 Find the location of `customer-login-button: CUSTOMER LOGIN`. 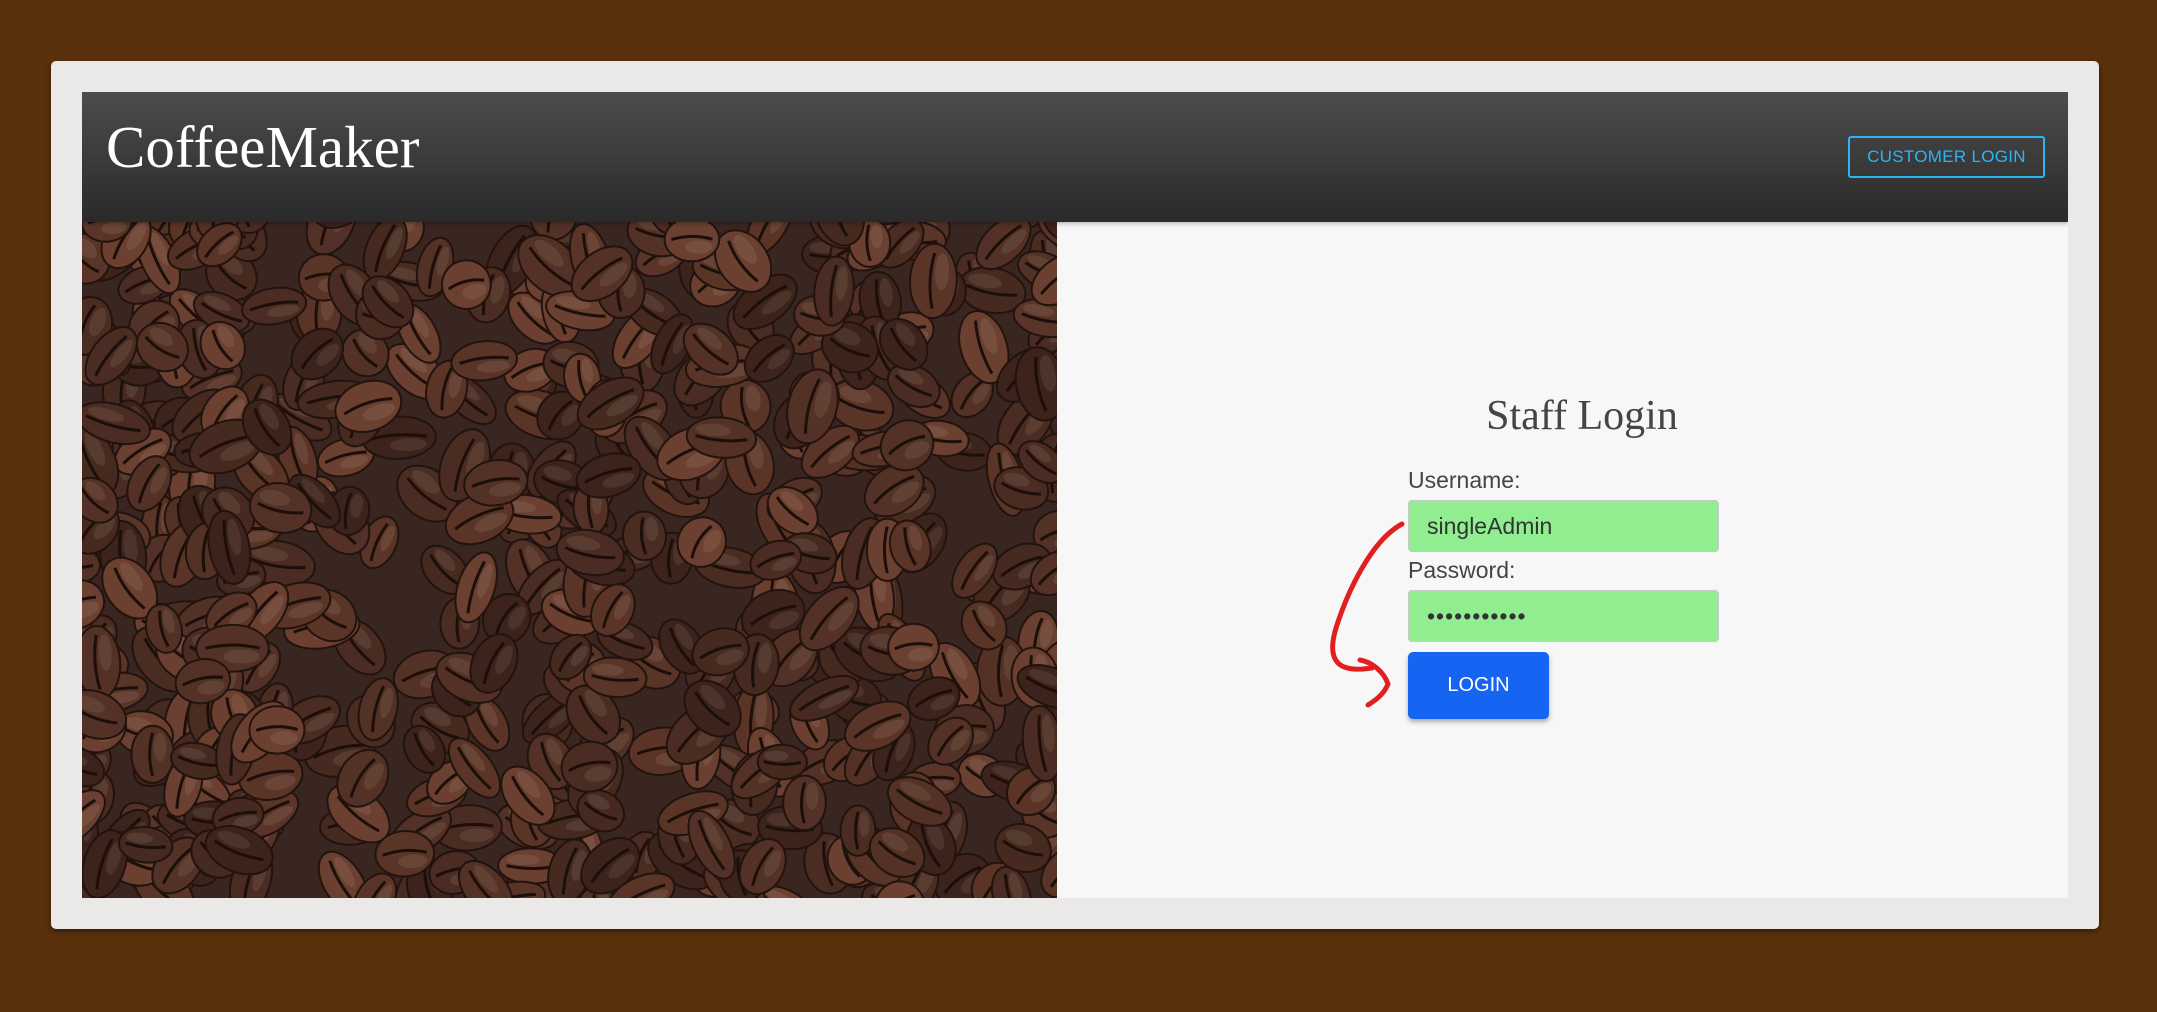

customer-login-button: CUSTOMER LOGIN is located at coordinates (1946, 157).